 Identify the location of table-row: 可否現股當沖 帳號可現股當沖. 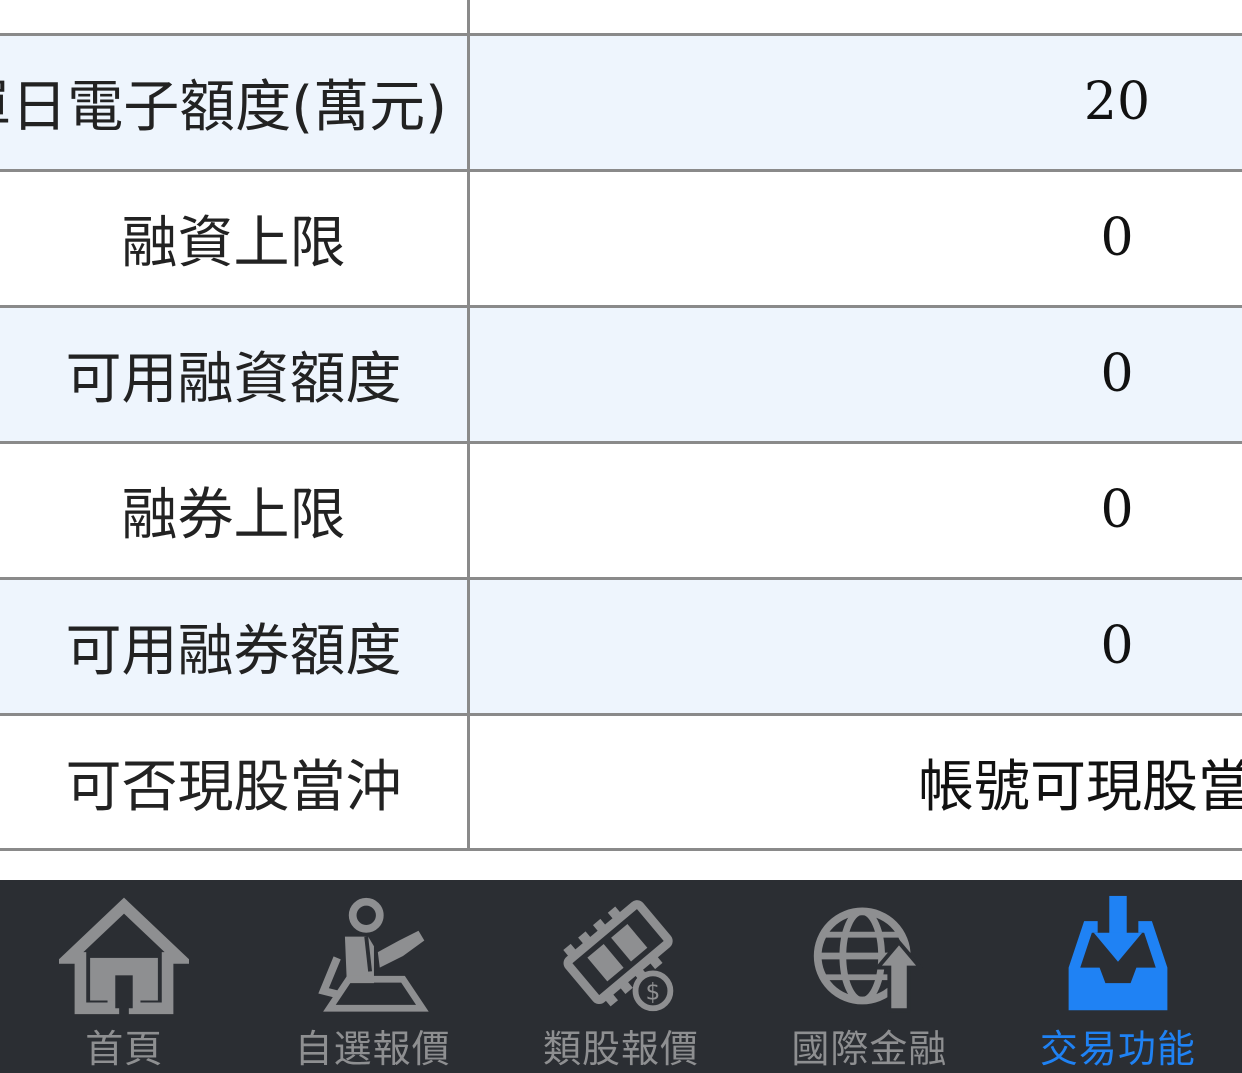
(621, 782).